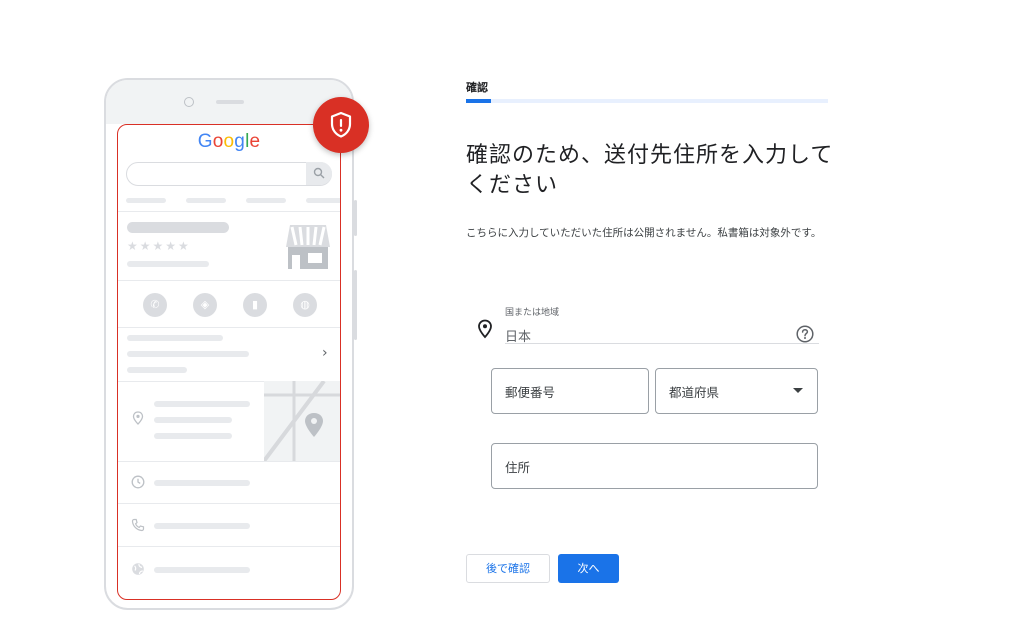 The height and width of the screenshot is (621, 1024). I want to click on illustration-search-bar, so click(229, 174).